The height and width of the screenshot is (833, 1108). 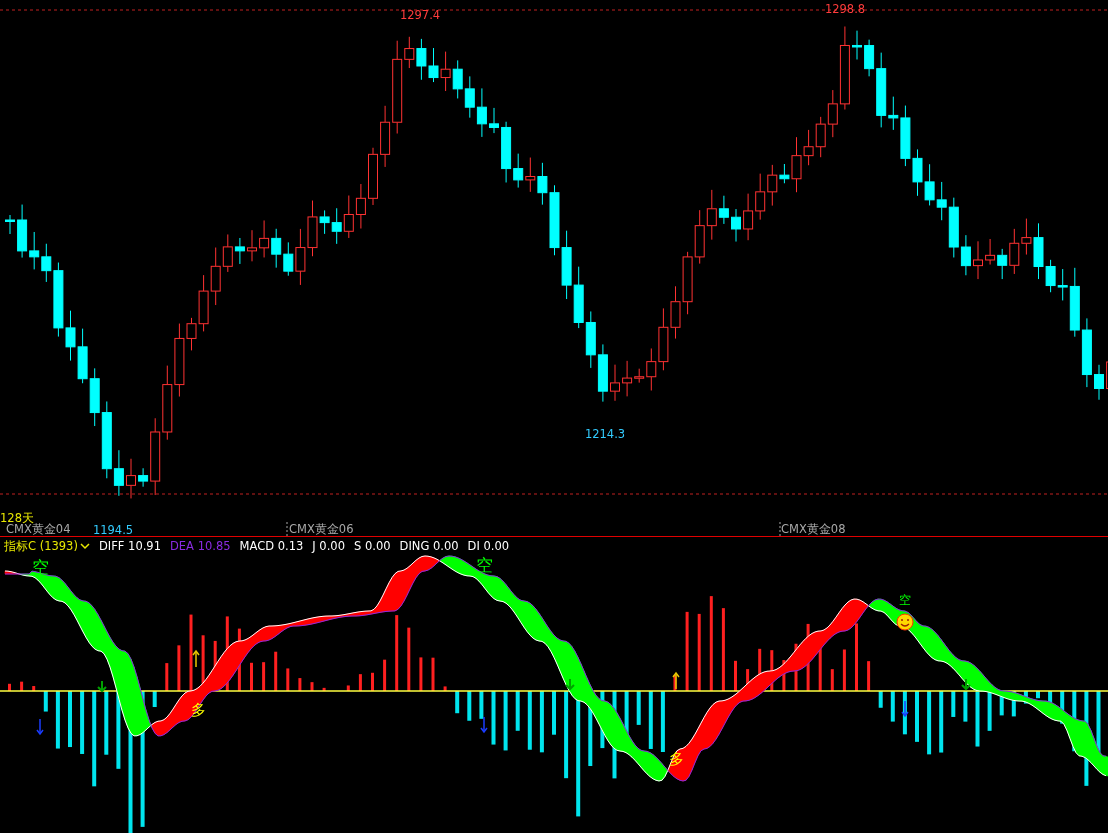 What do you see at coordinates (488, 545) in the screenshot?
I see `indicator-value: DI 0.00` at bounding box center [488, 545].